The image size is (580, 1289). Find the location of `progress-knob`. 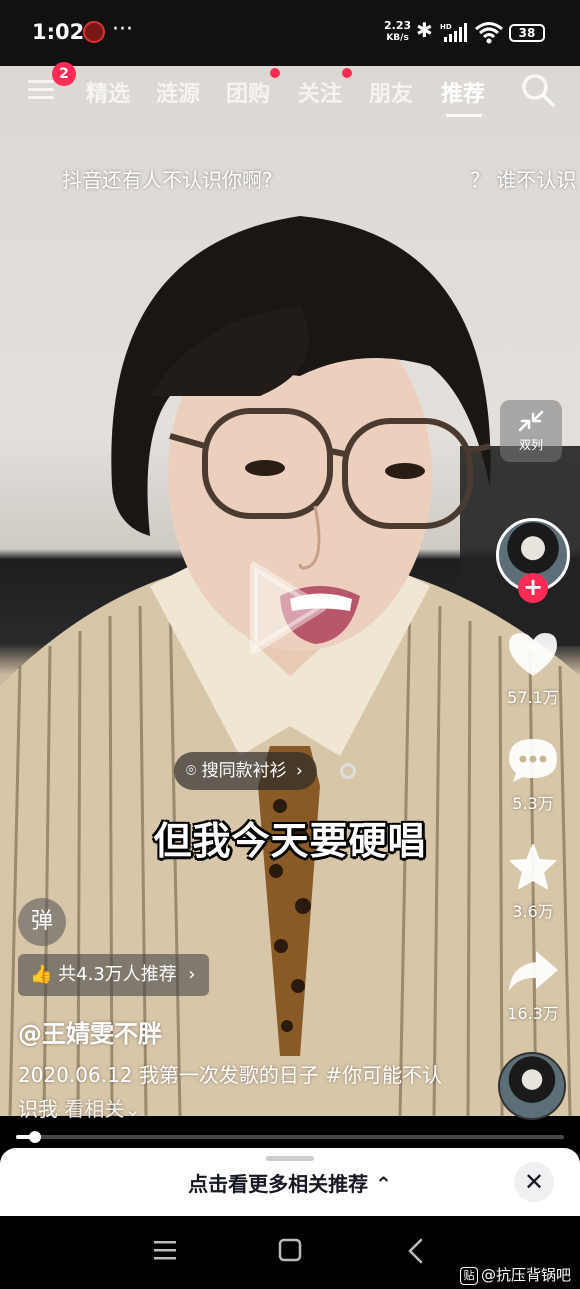

progress-knob is located at coordinates (35, 1137).